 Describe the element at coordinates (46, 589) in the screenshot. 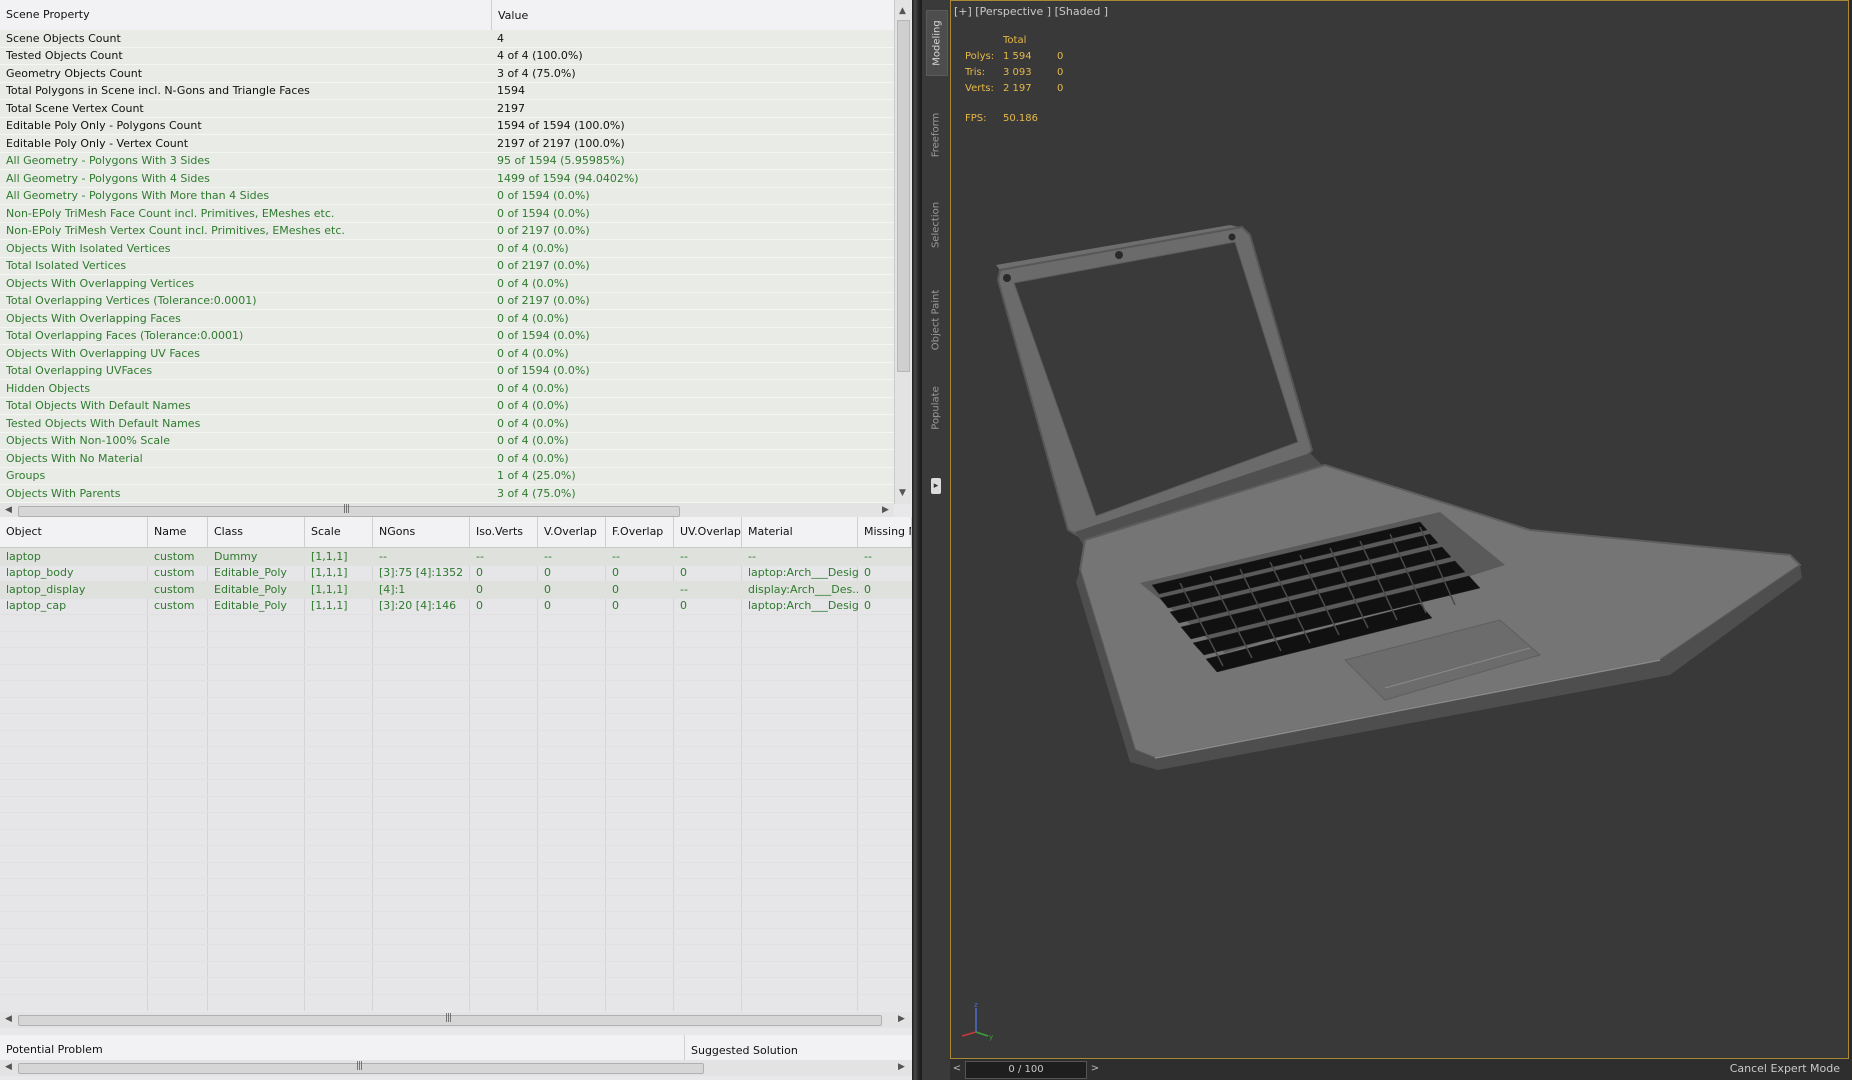

I see `object-cell: laptop_display` at that location.